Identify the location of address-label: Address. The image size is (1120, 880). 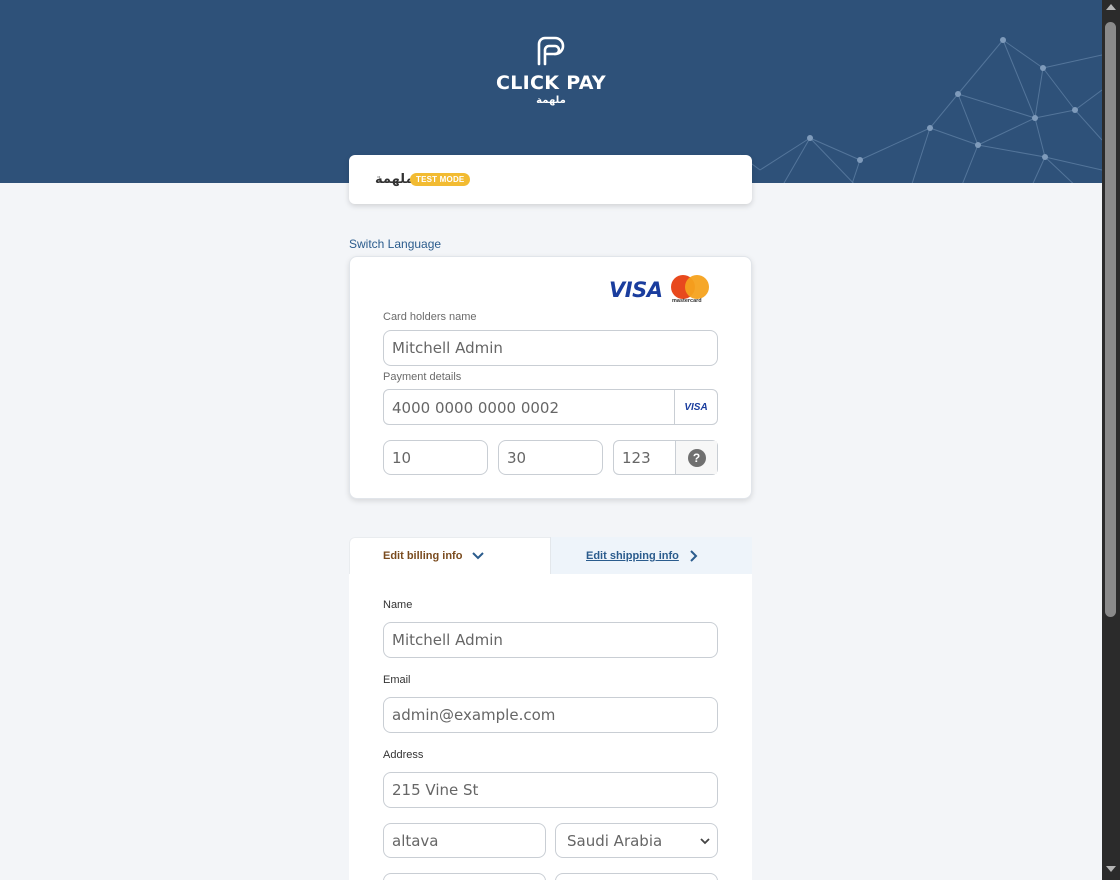
(403, 755).